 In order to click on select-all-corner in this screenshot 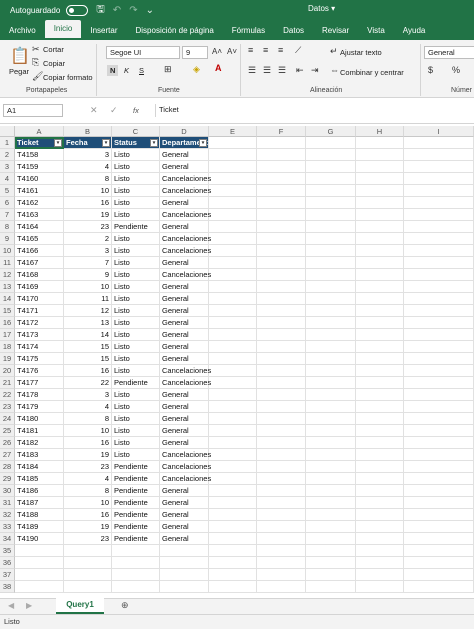, I will do `click(7, 131)`.